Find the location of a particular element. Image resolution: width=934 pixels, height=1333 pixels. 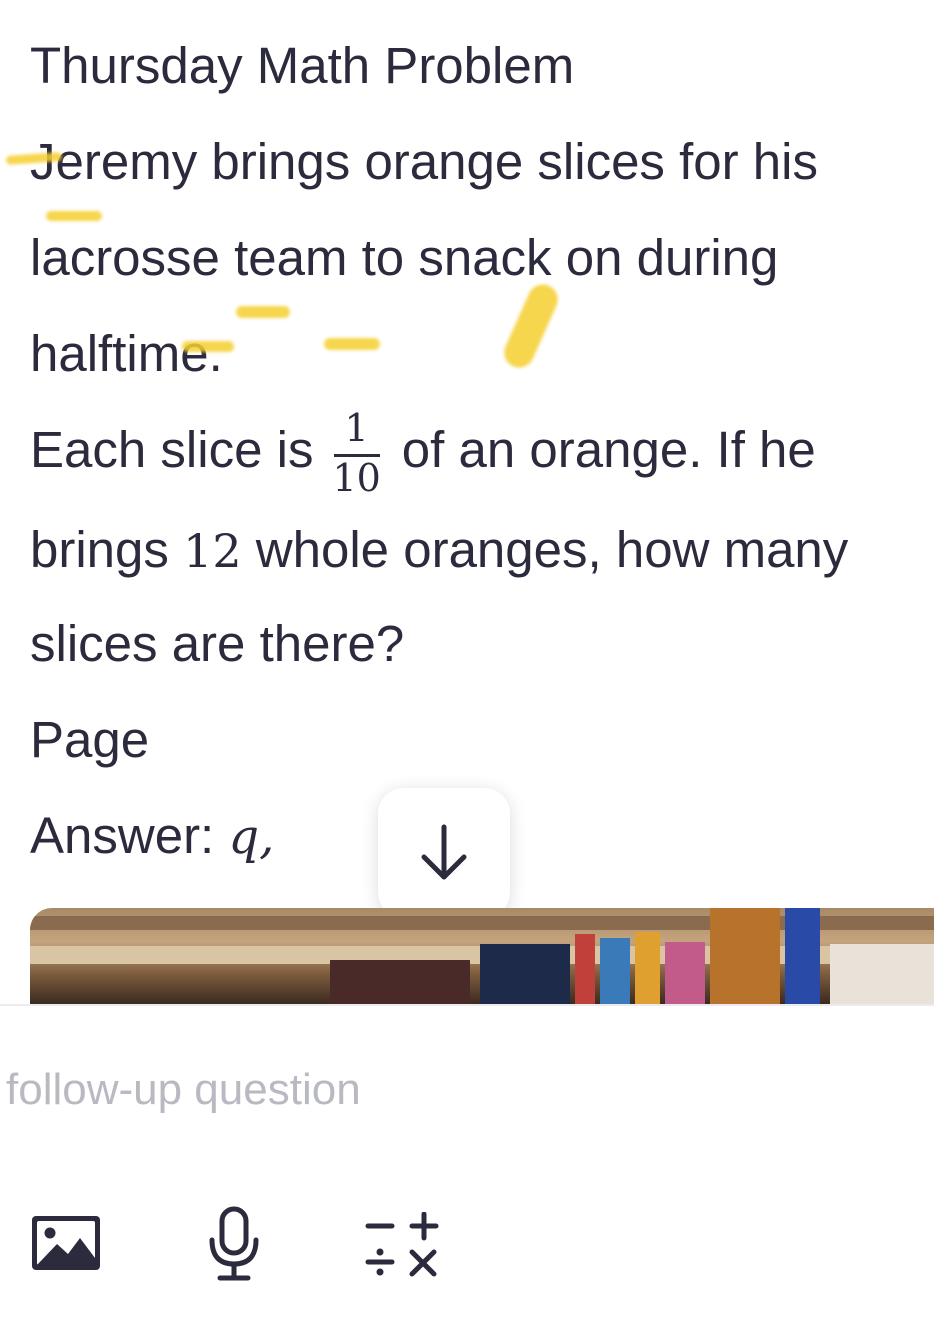

fraction-denominator: 10 is located at coordinates (356, 477).